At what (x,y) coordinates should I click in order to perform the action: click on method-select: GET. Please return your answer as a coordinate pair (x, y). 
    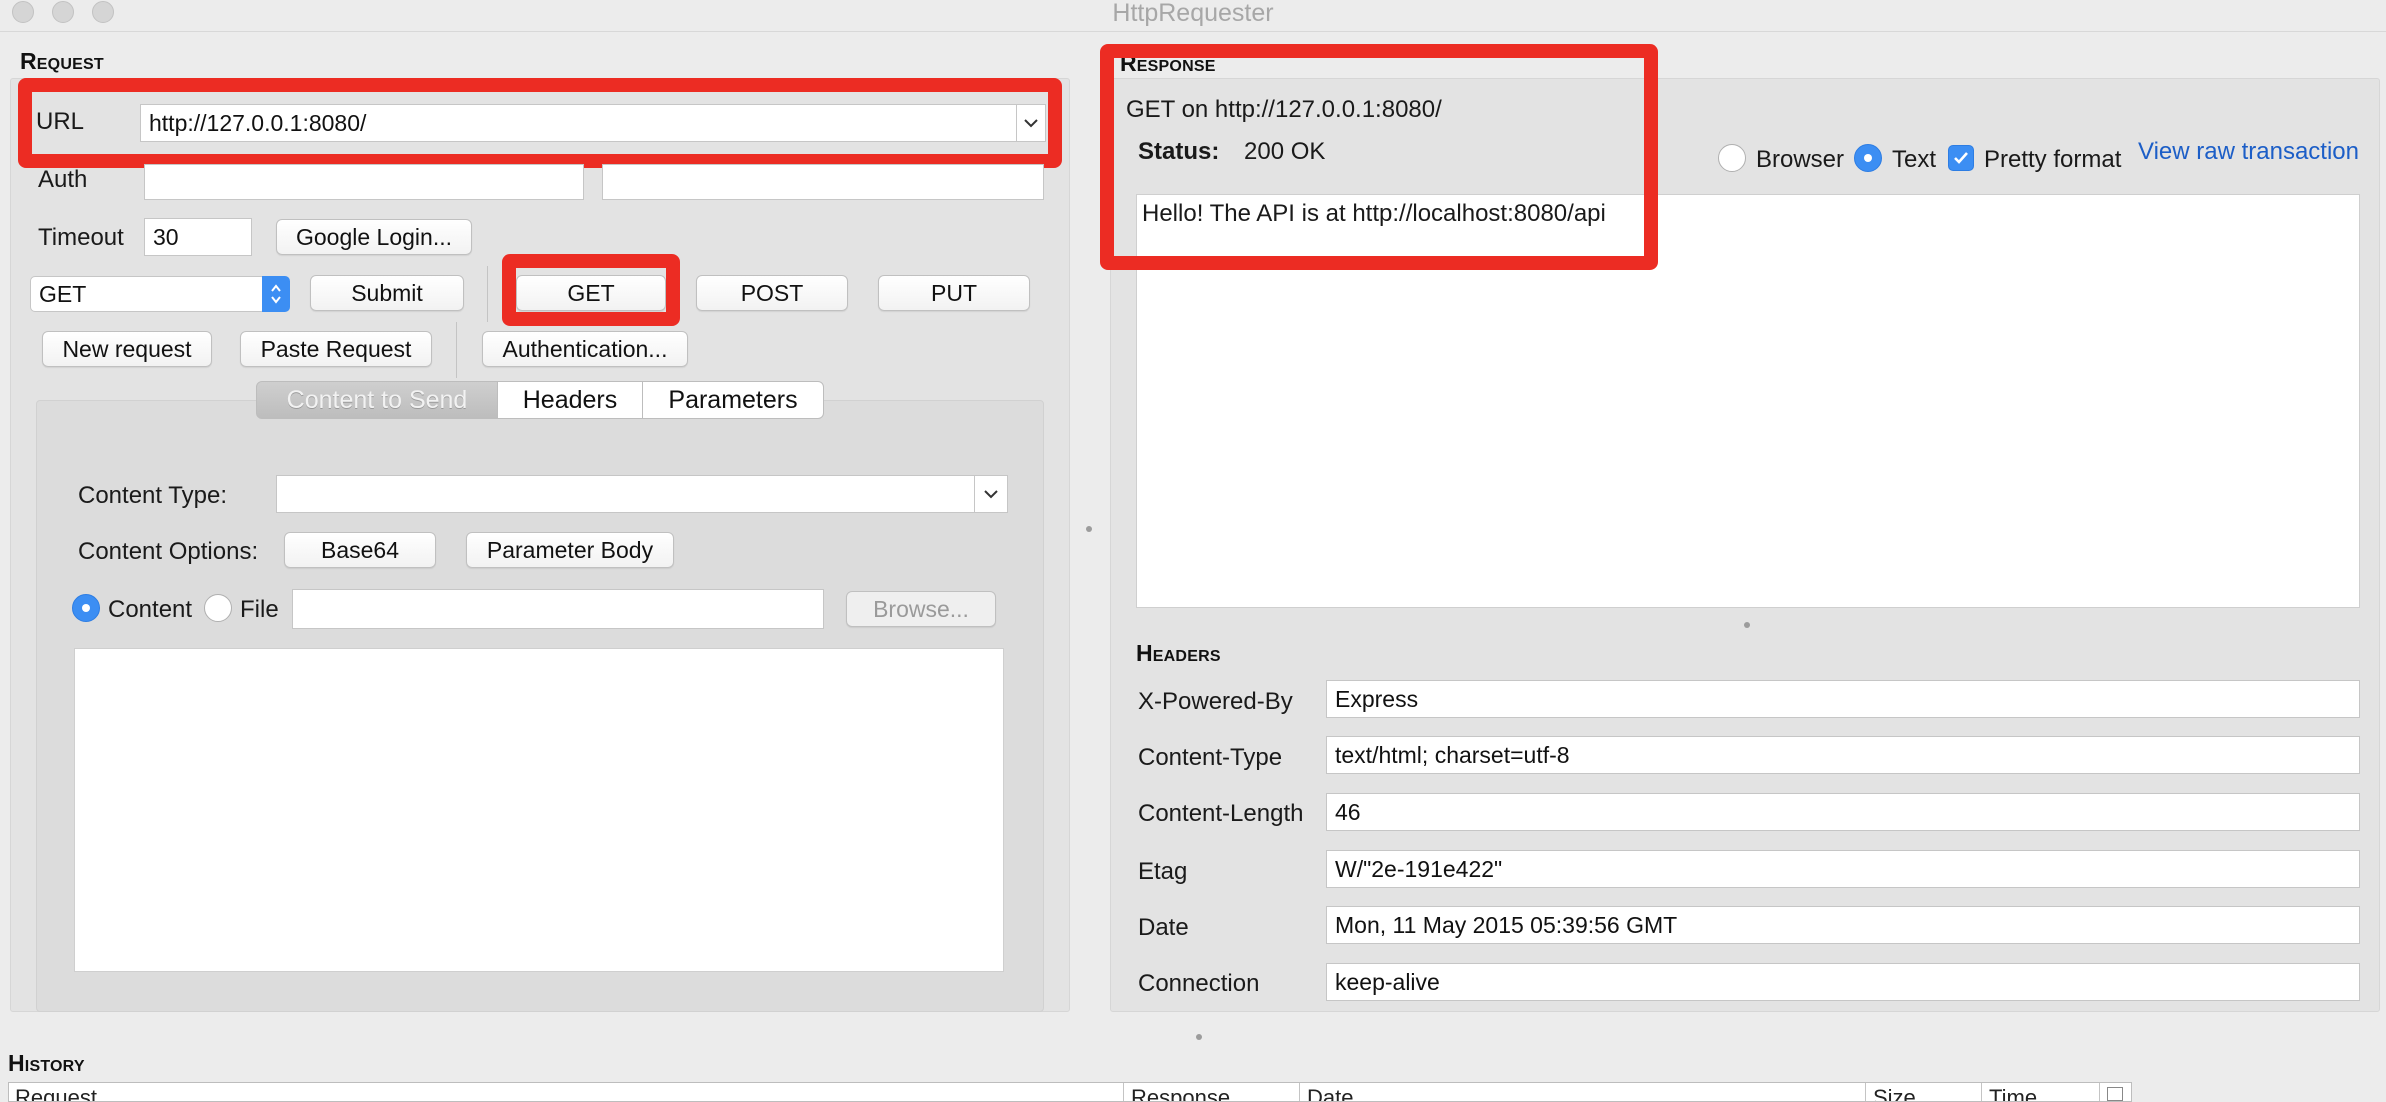
    Looking at the image, I should click on (148, 294).